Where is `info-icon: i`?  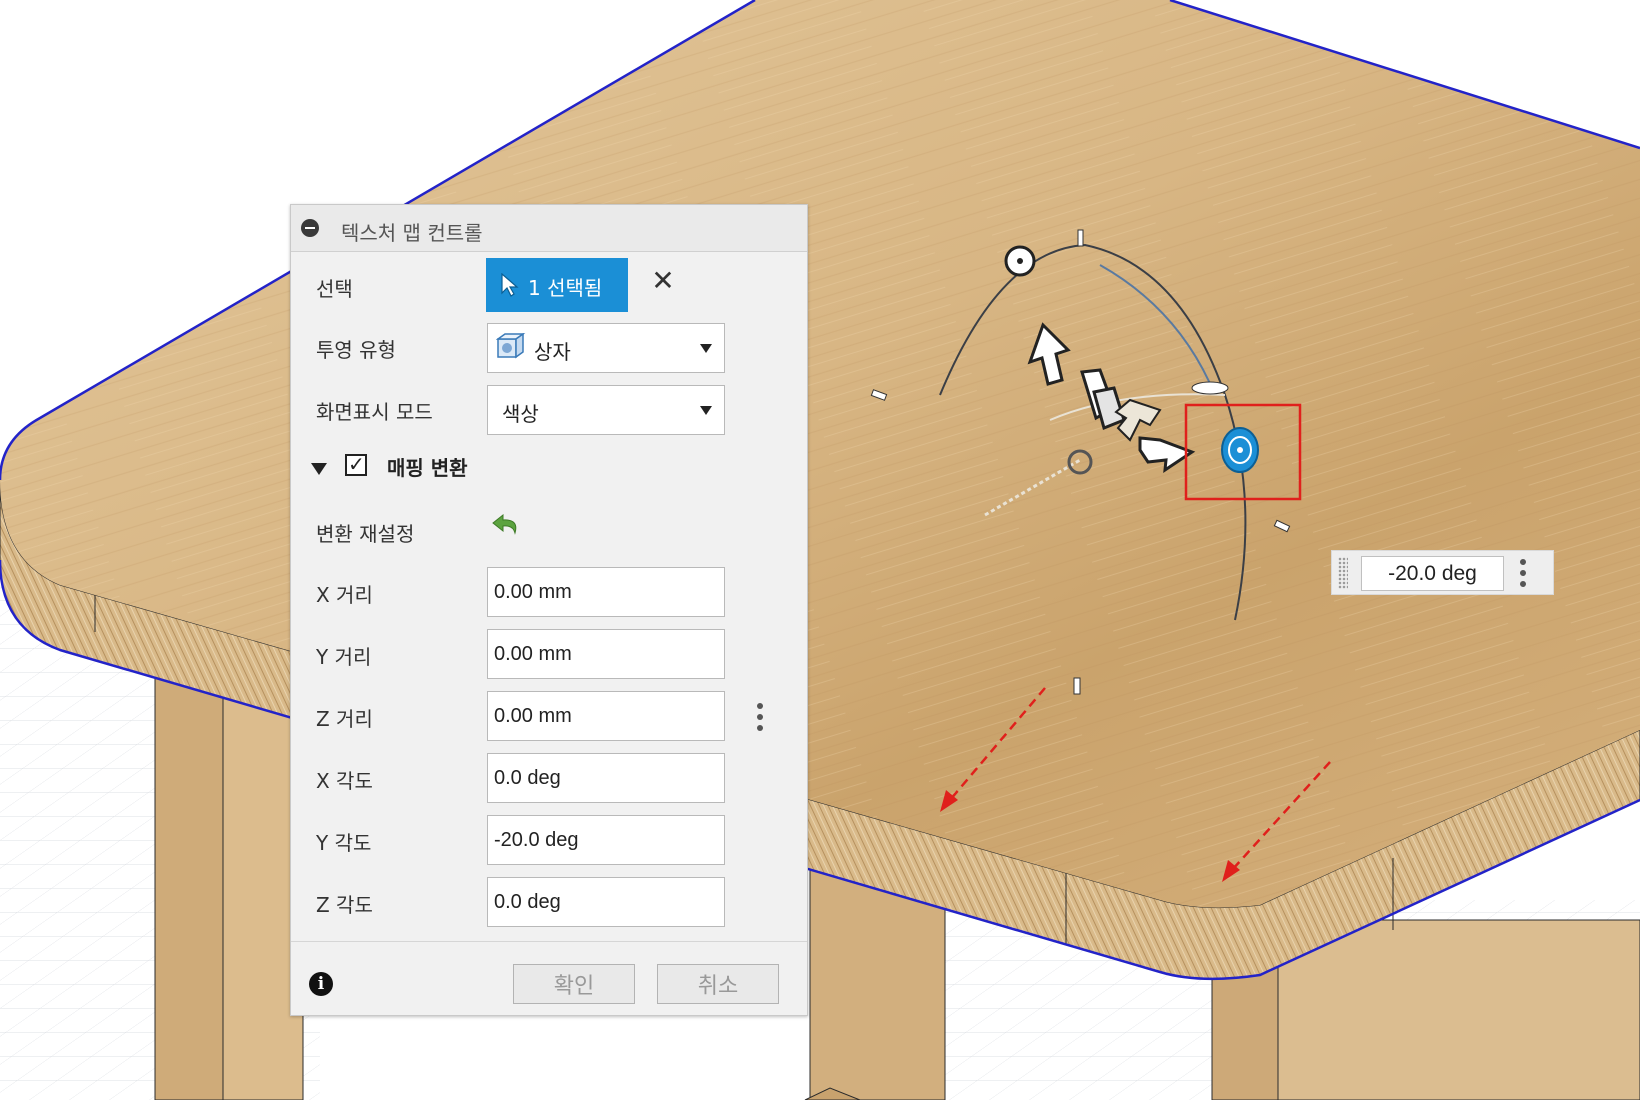
info-icon: i is located at coordinates (321, 984).